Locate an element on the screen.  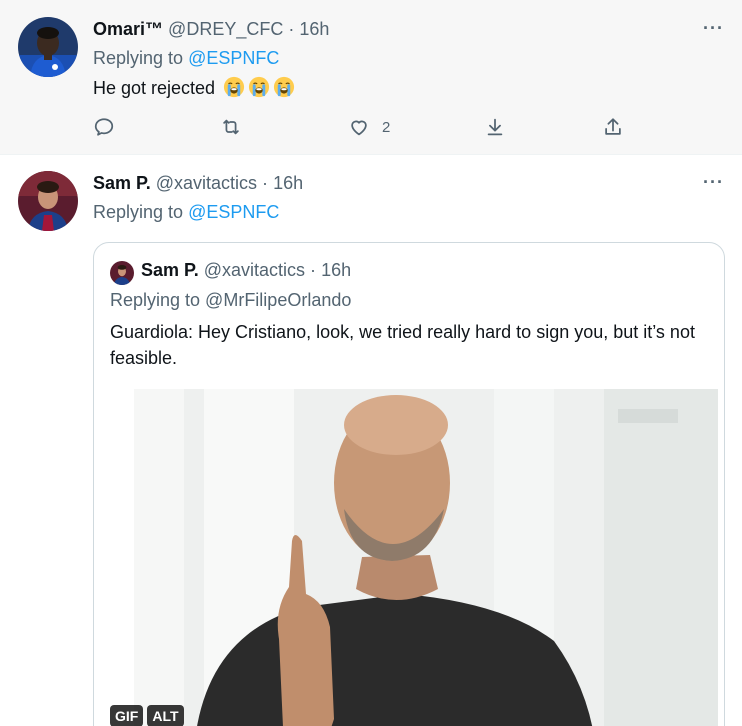
emoji-row is located at coordinates (257, 87).